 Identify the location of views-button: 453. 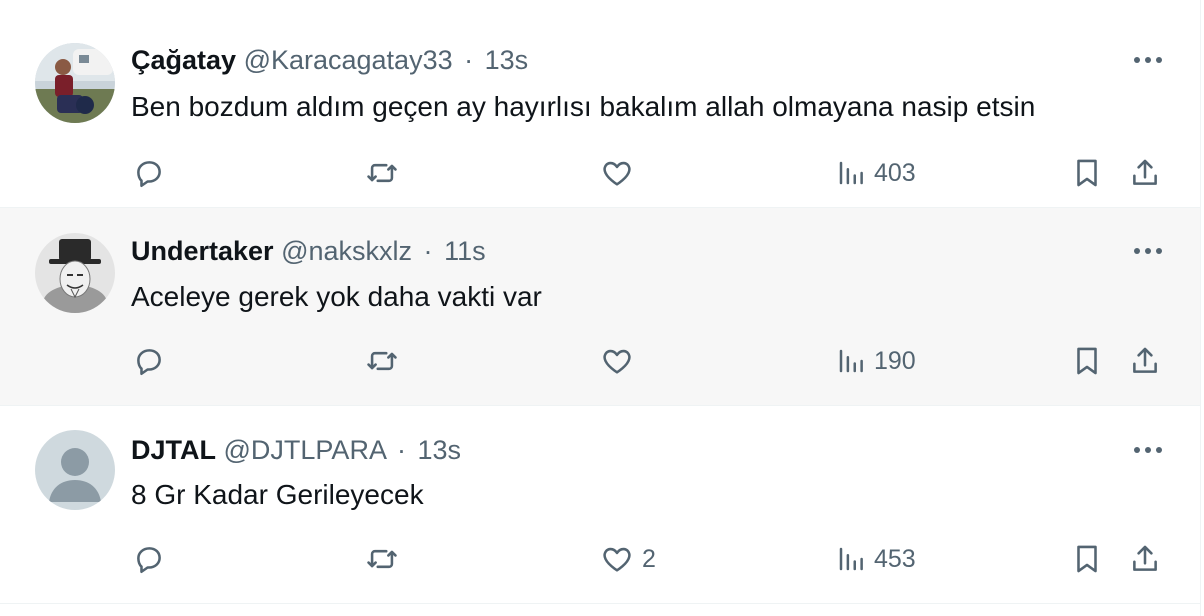
(876, 559).